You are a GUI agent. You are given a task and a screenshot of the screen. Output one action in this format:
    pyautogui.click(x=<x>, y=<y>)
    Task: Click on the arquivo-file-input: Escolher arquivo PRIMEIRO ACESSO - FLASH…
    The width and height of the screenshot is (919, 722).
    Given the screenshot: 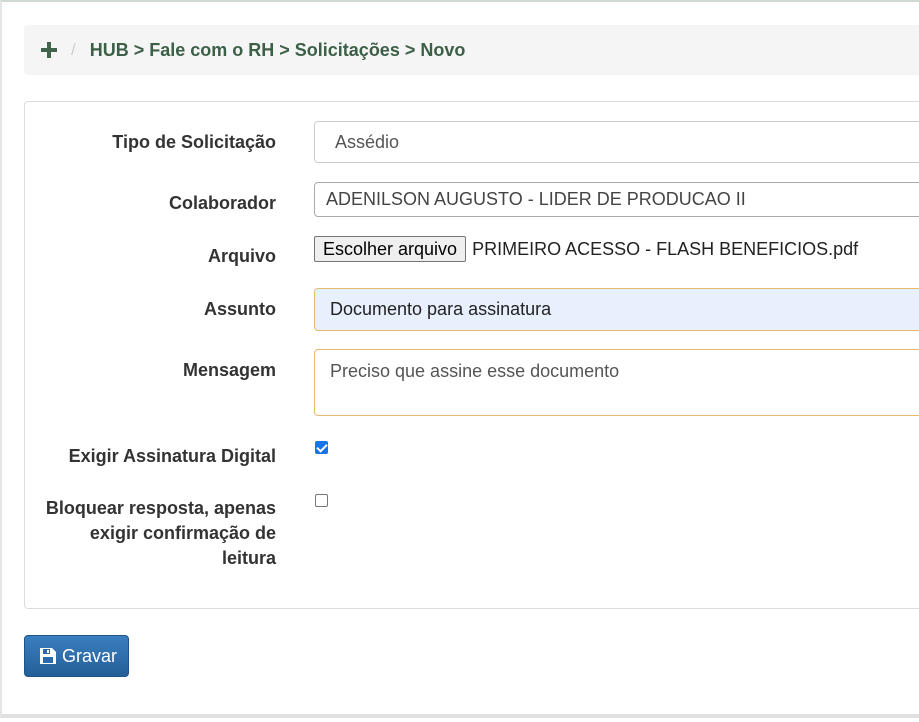 What is the action you would take?
    pyautogui.click(x=586, y=249)
    